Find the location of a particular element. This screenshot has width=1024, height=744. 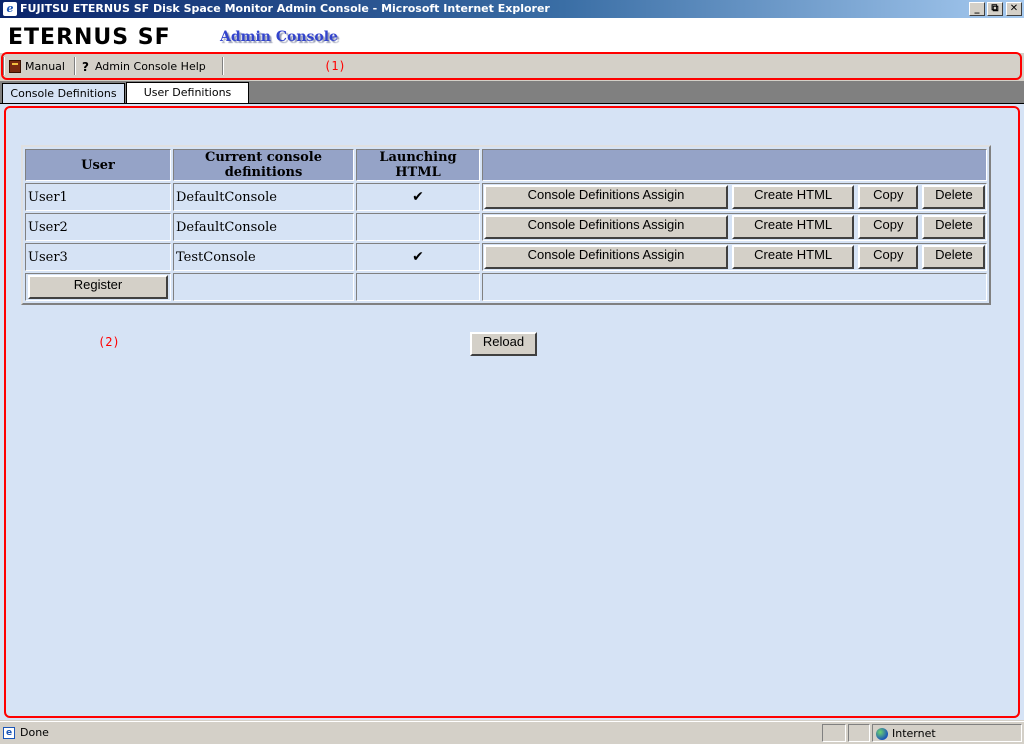

console-cell: TestConsole is located at coordinates (263, 257).